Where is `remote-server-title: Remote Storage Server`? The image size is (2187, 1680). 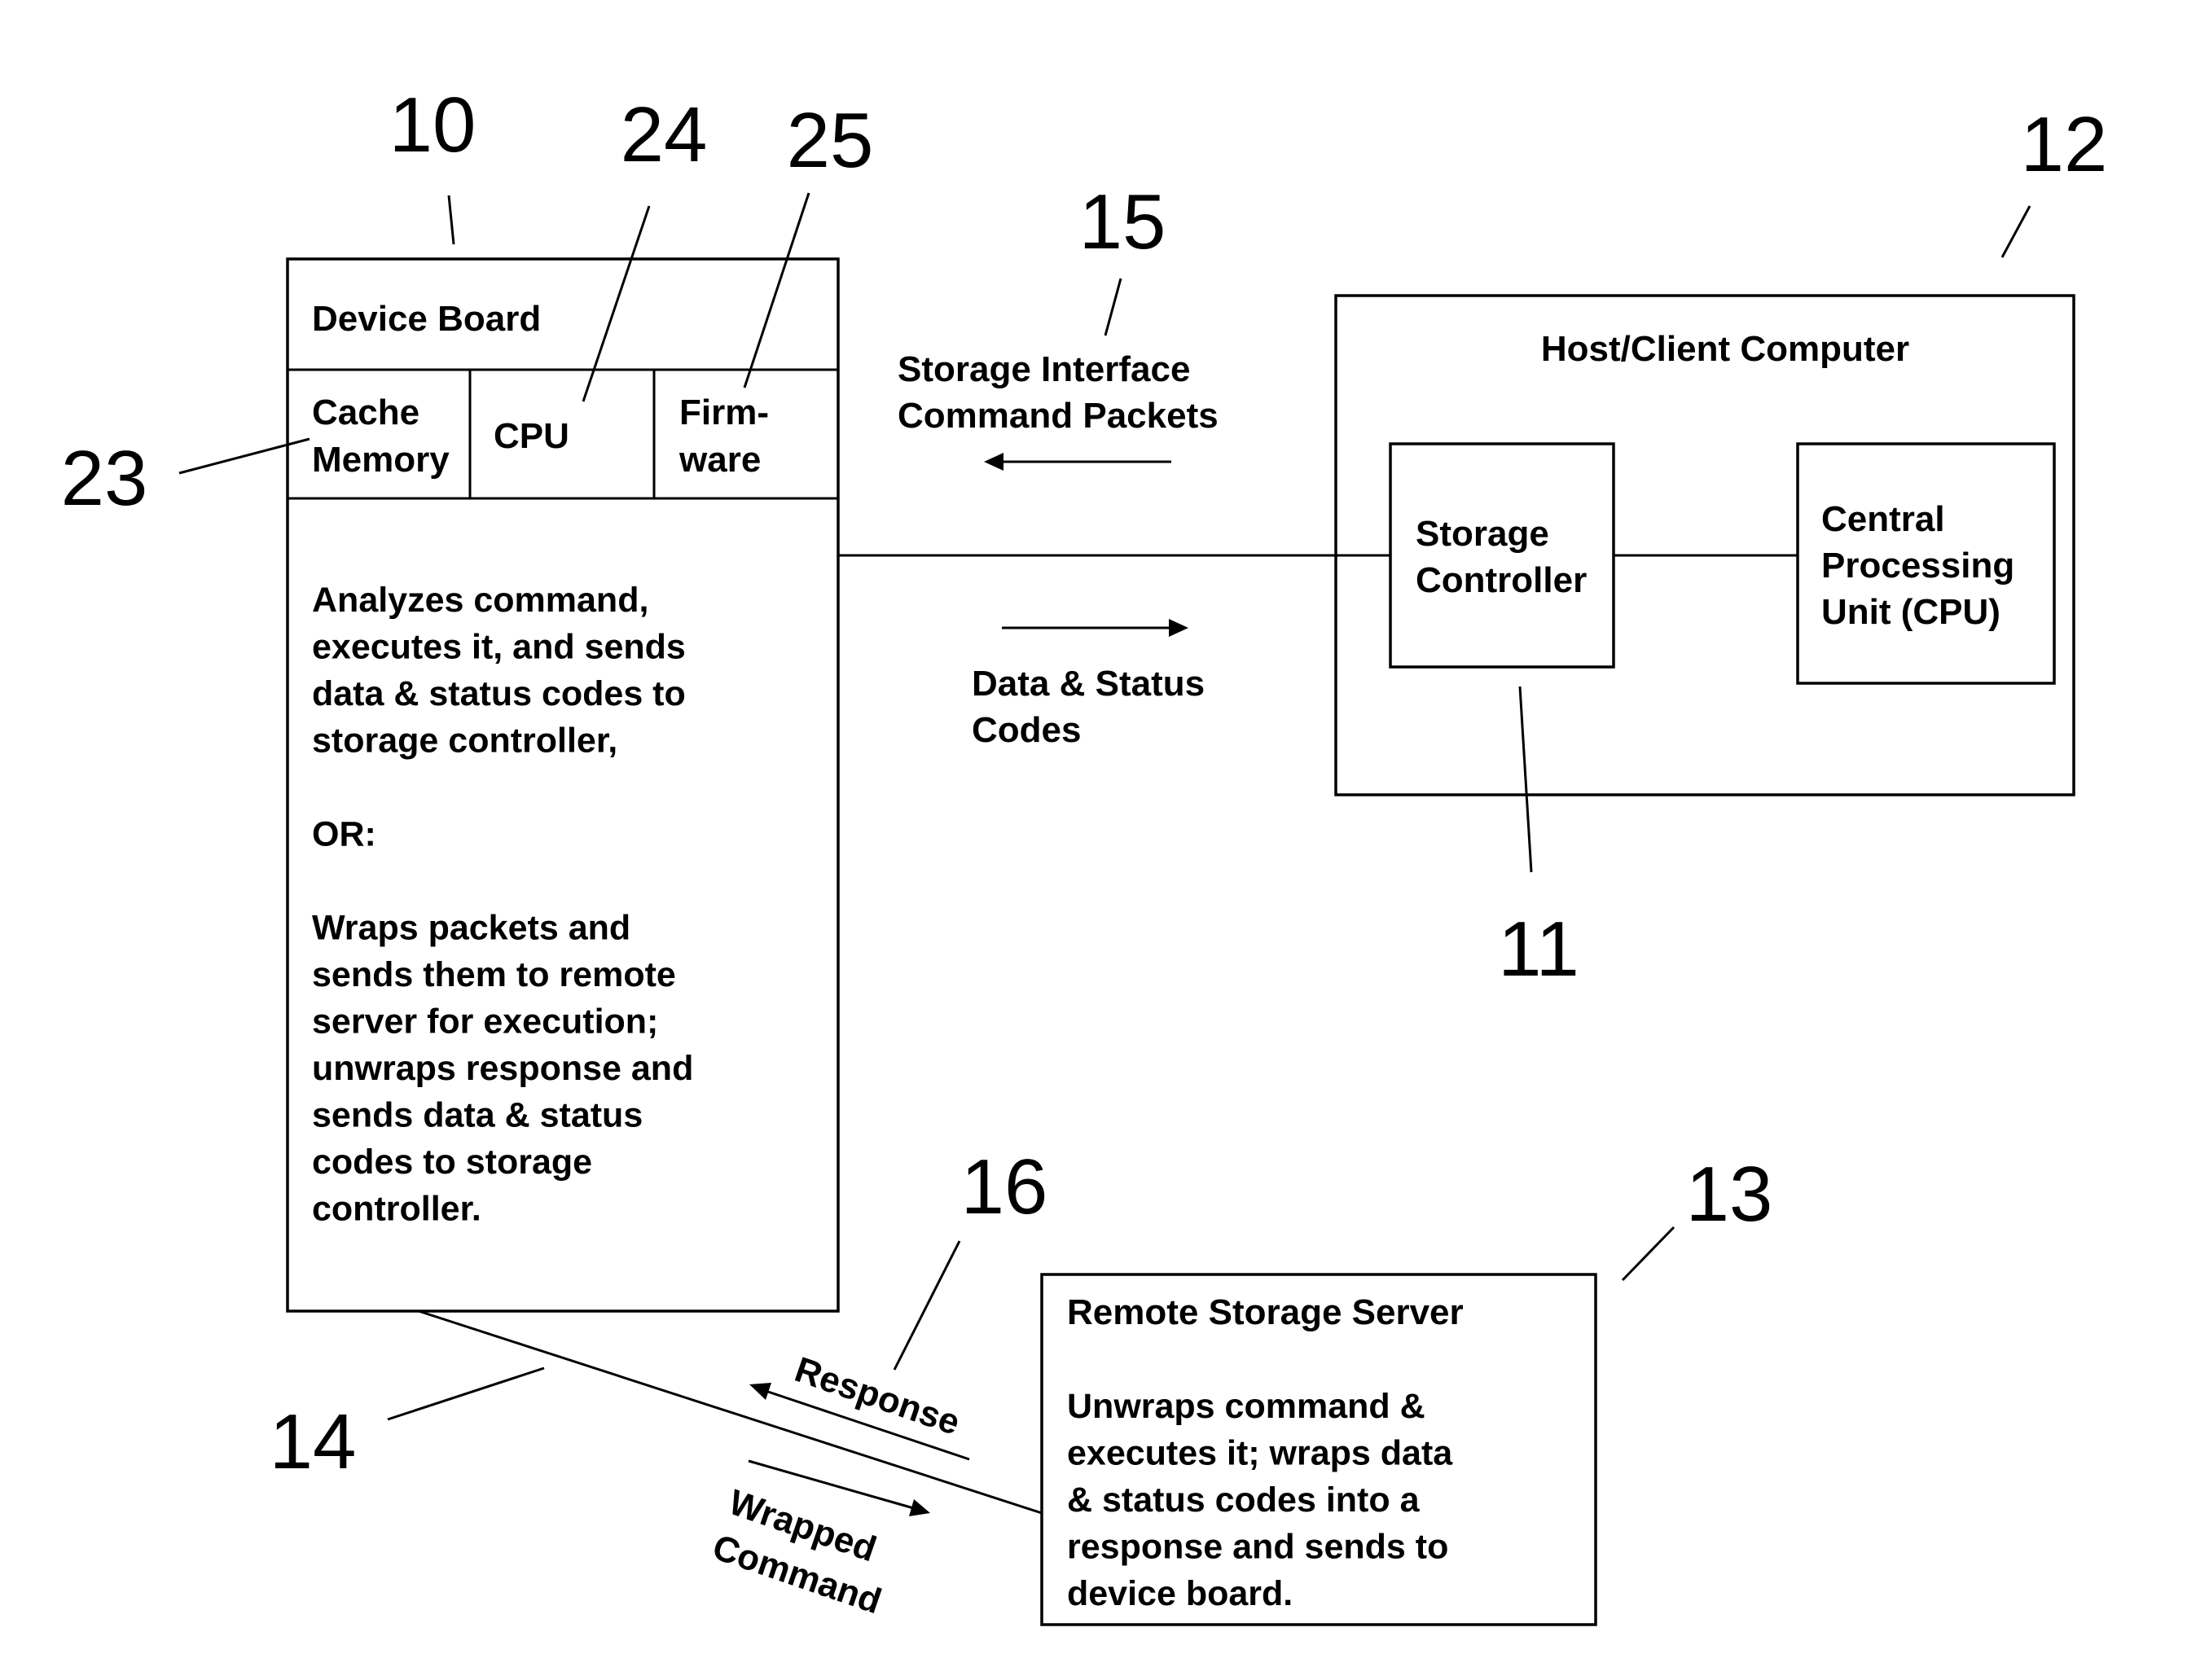
remote-server-title: Remote Storage Server is located at coordinates (1265, 1312).